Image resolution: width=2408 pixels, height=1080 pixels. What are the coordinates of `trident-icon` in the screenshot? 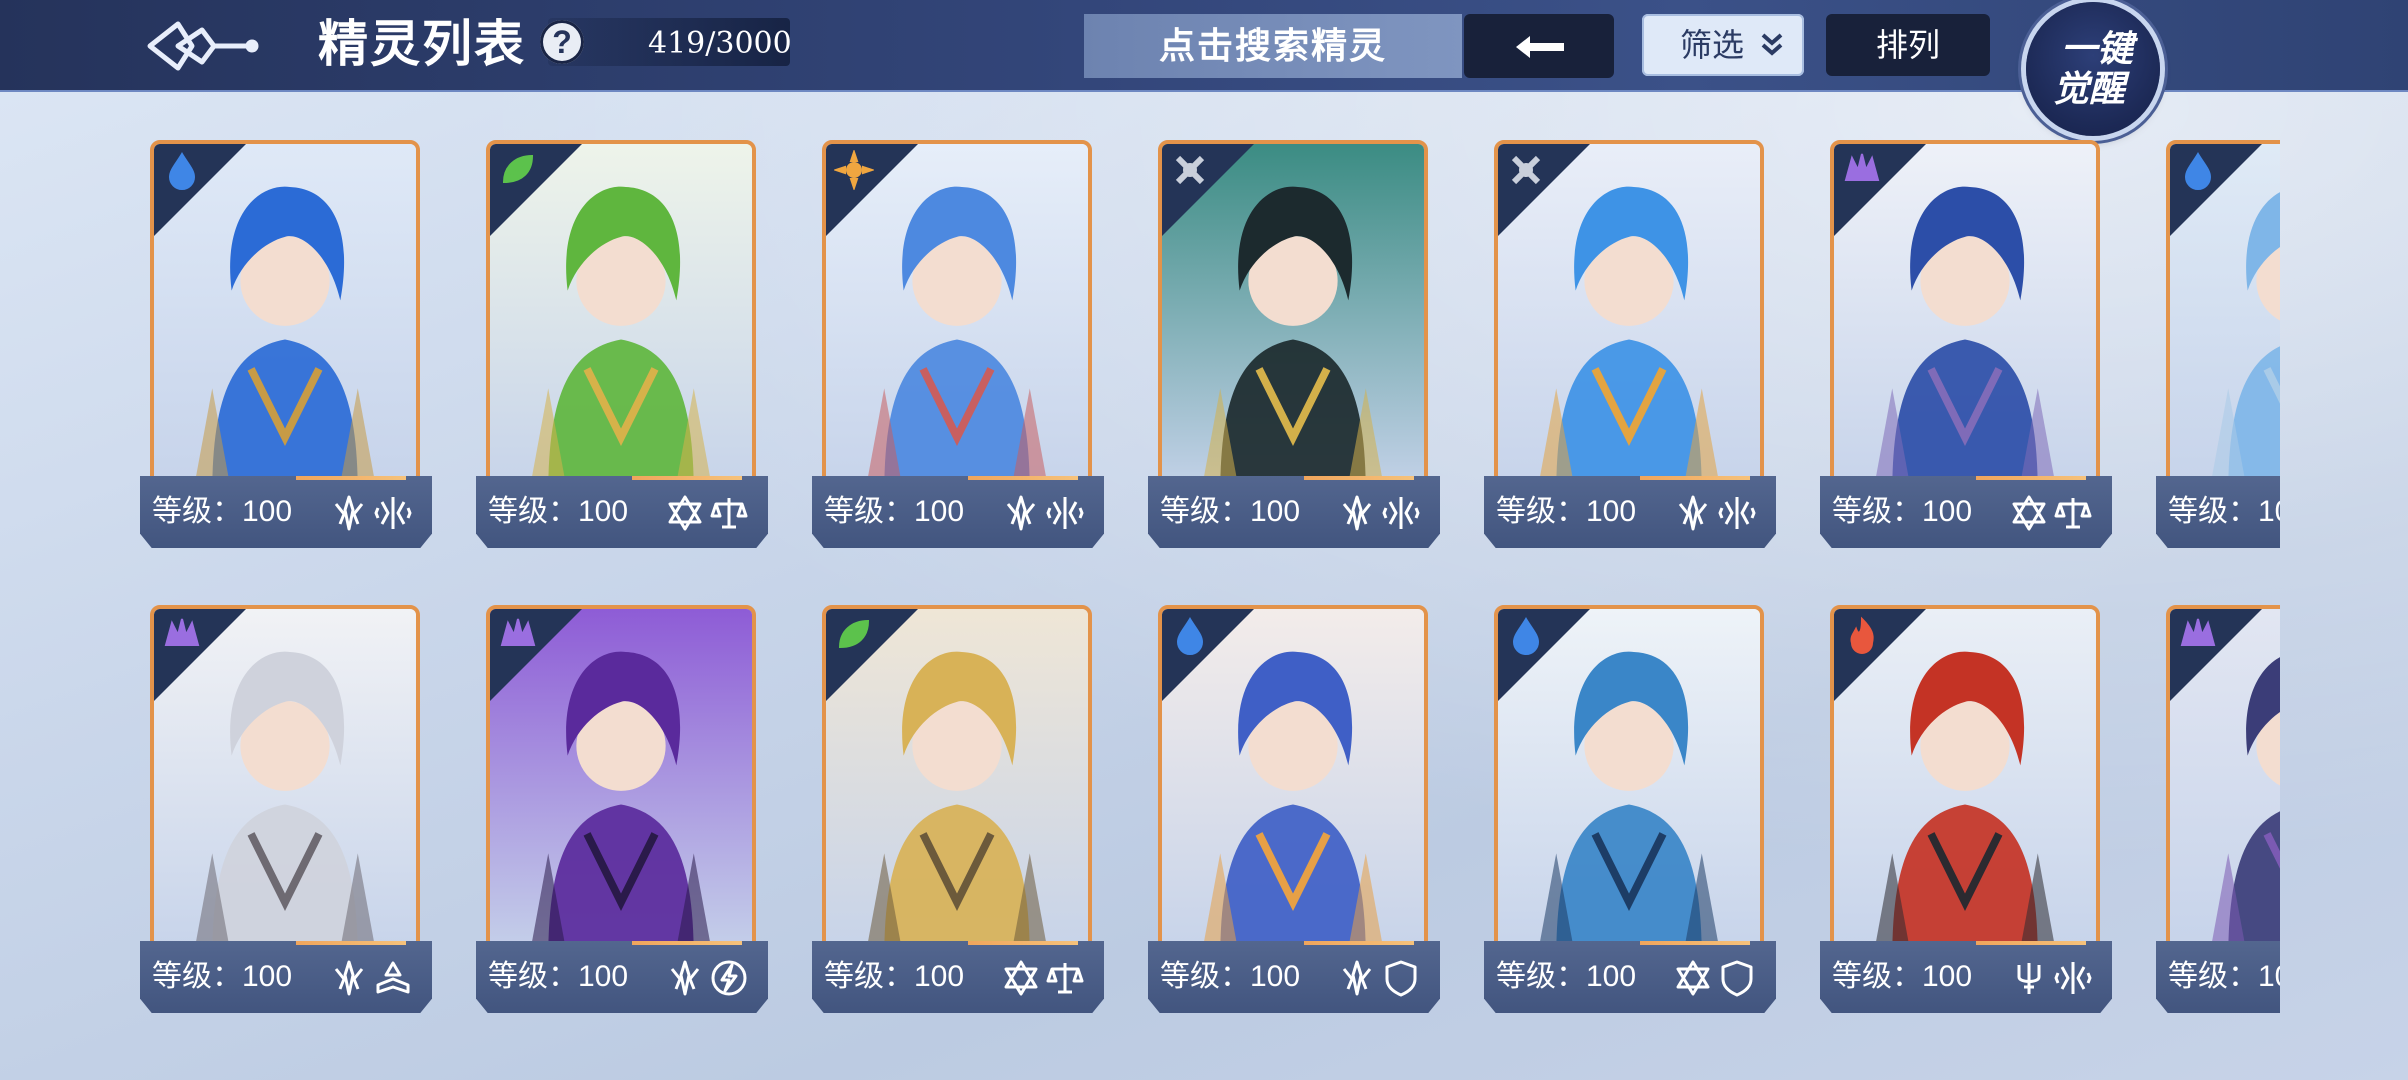 It's located at (2029, 978).